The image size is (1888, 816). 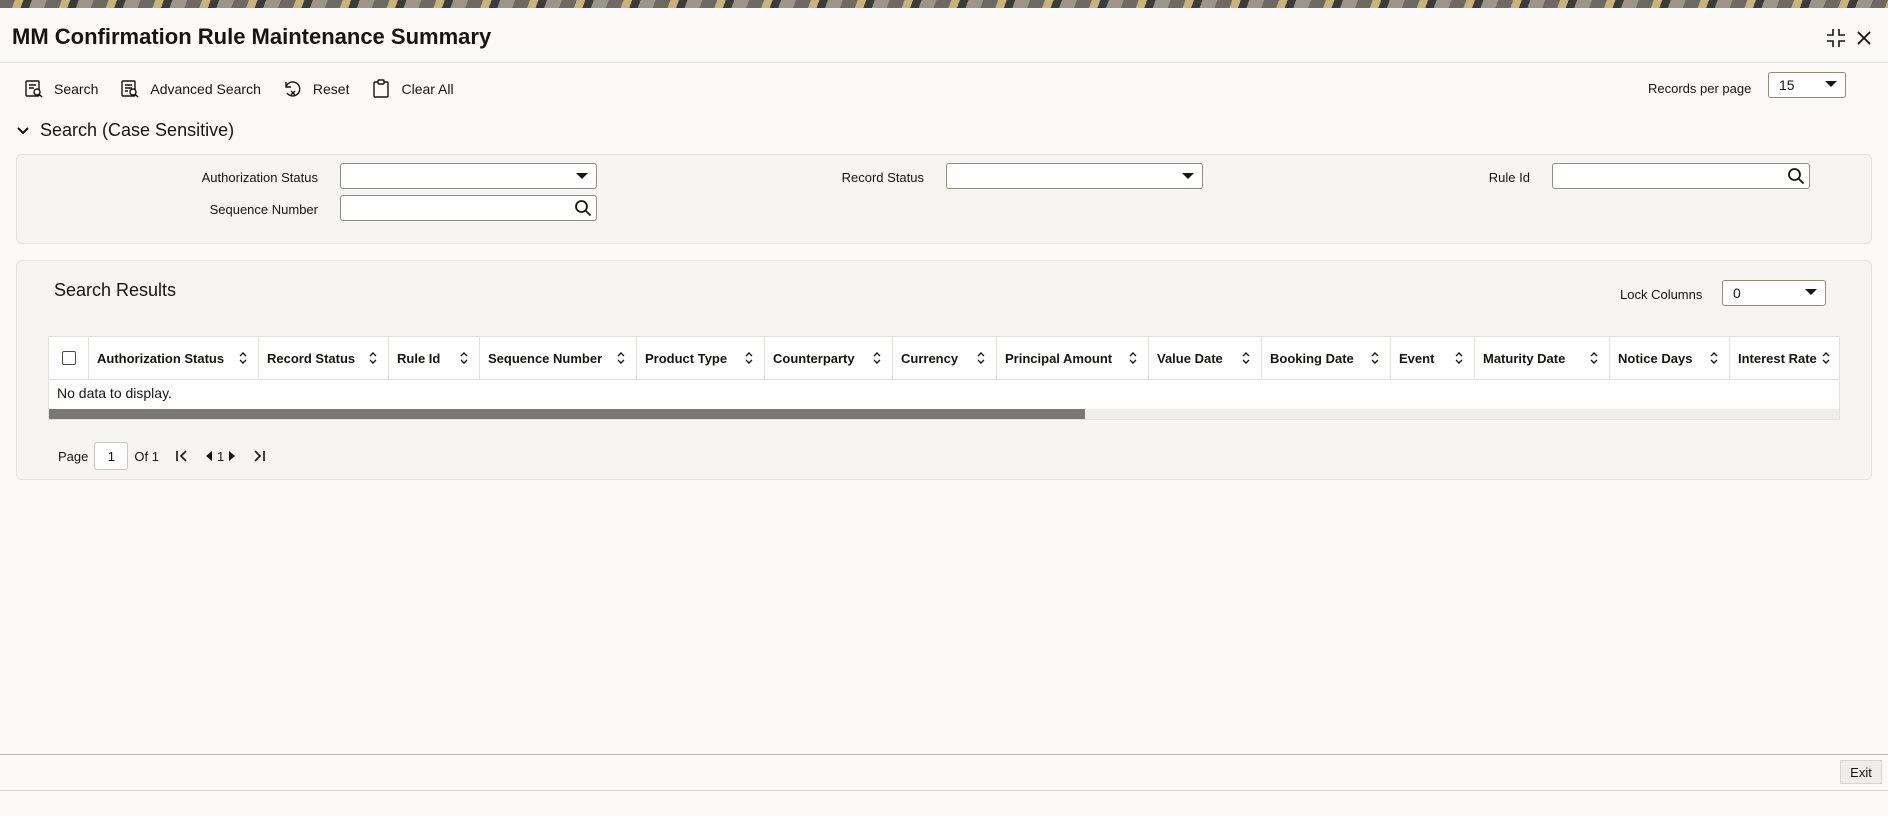 What do you see at coordinates (252, 36) in the screenshot?
I see `page-title: MM Confirmation Rule Maintenance Summary` at bounding box center [252, 36].